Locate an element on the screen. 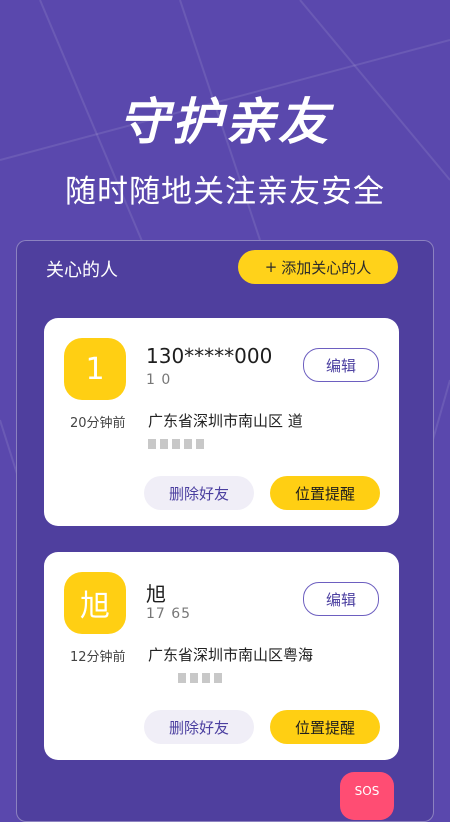  contact-name: 130*****000 is located at coordinates (209, 356).